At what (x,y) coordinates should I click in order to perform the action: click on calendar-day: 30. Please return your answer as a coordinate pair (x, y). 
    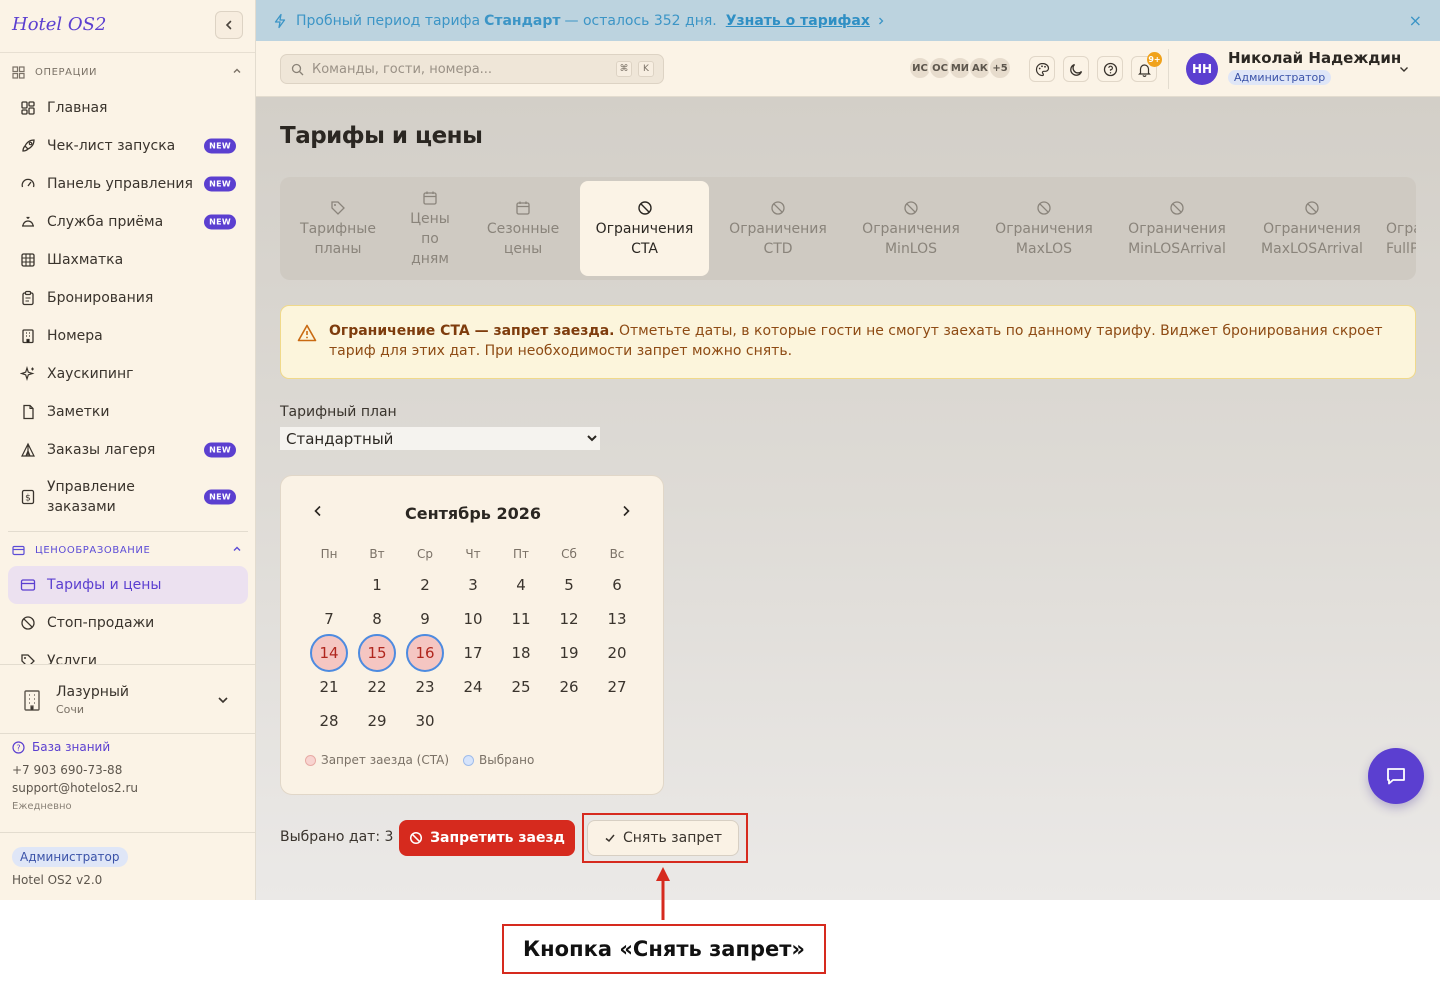
    Looking at the image, I should click on (425, 721).